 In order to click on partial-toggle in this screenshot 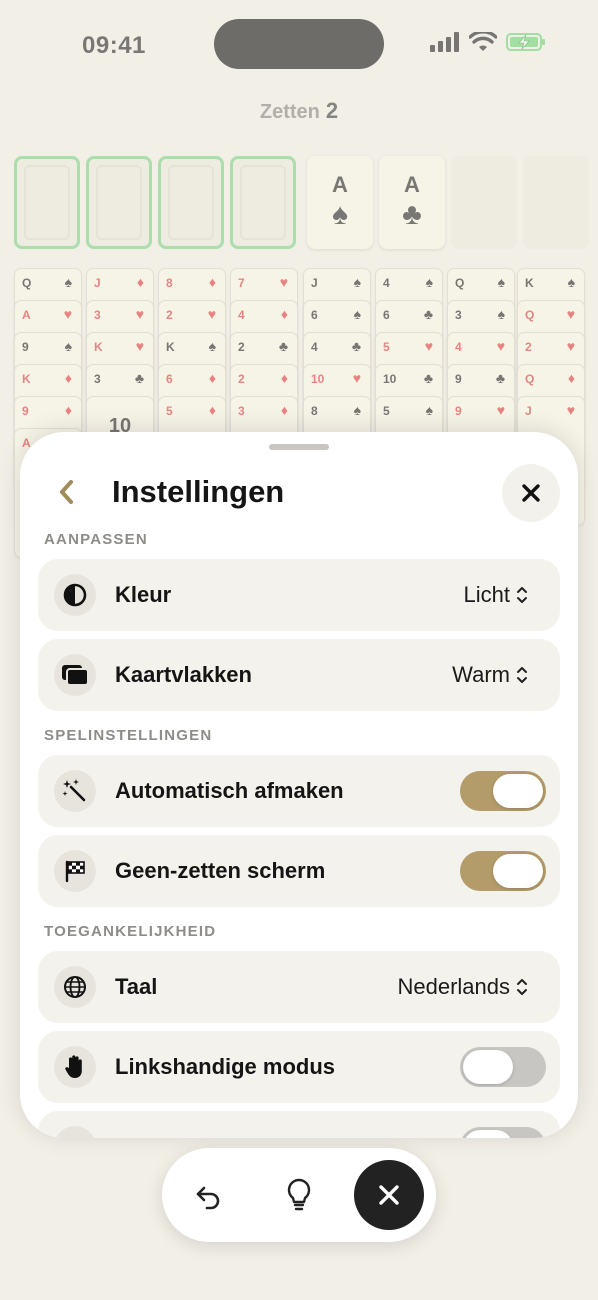, I will do `click(503, 1132)`.